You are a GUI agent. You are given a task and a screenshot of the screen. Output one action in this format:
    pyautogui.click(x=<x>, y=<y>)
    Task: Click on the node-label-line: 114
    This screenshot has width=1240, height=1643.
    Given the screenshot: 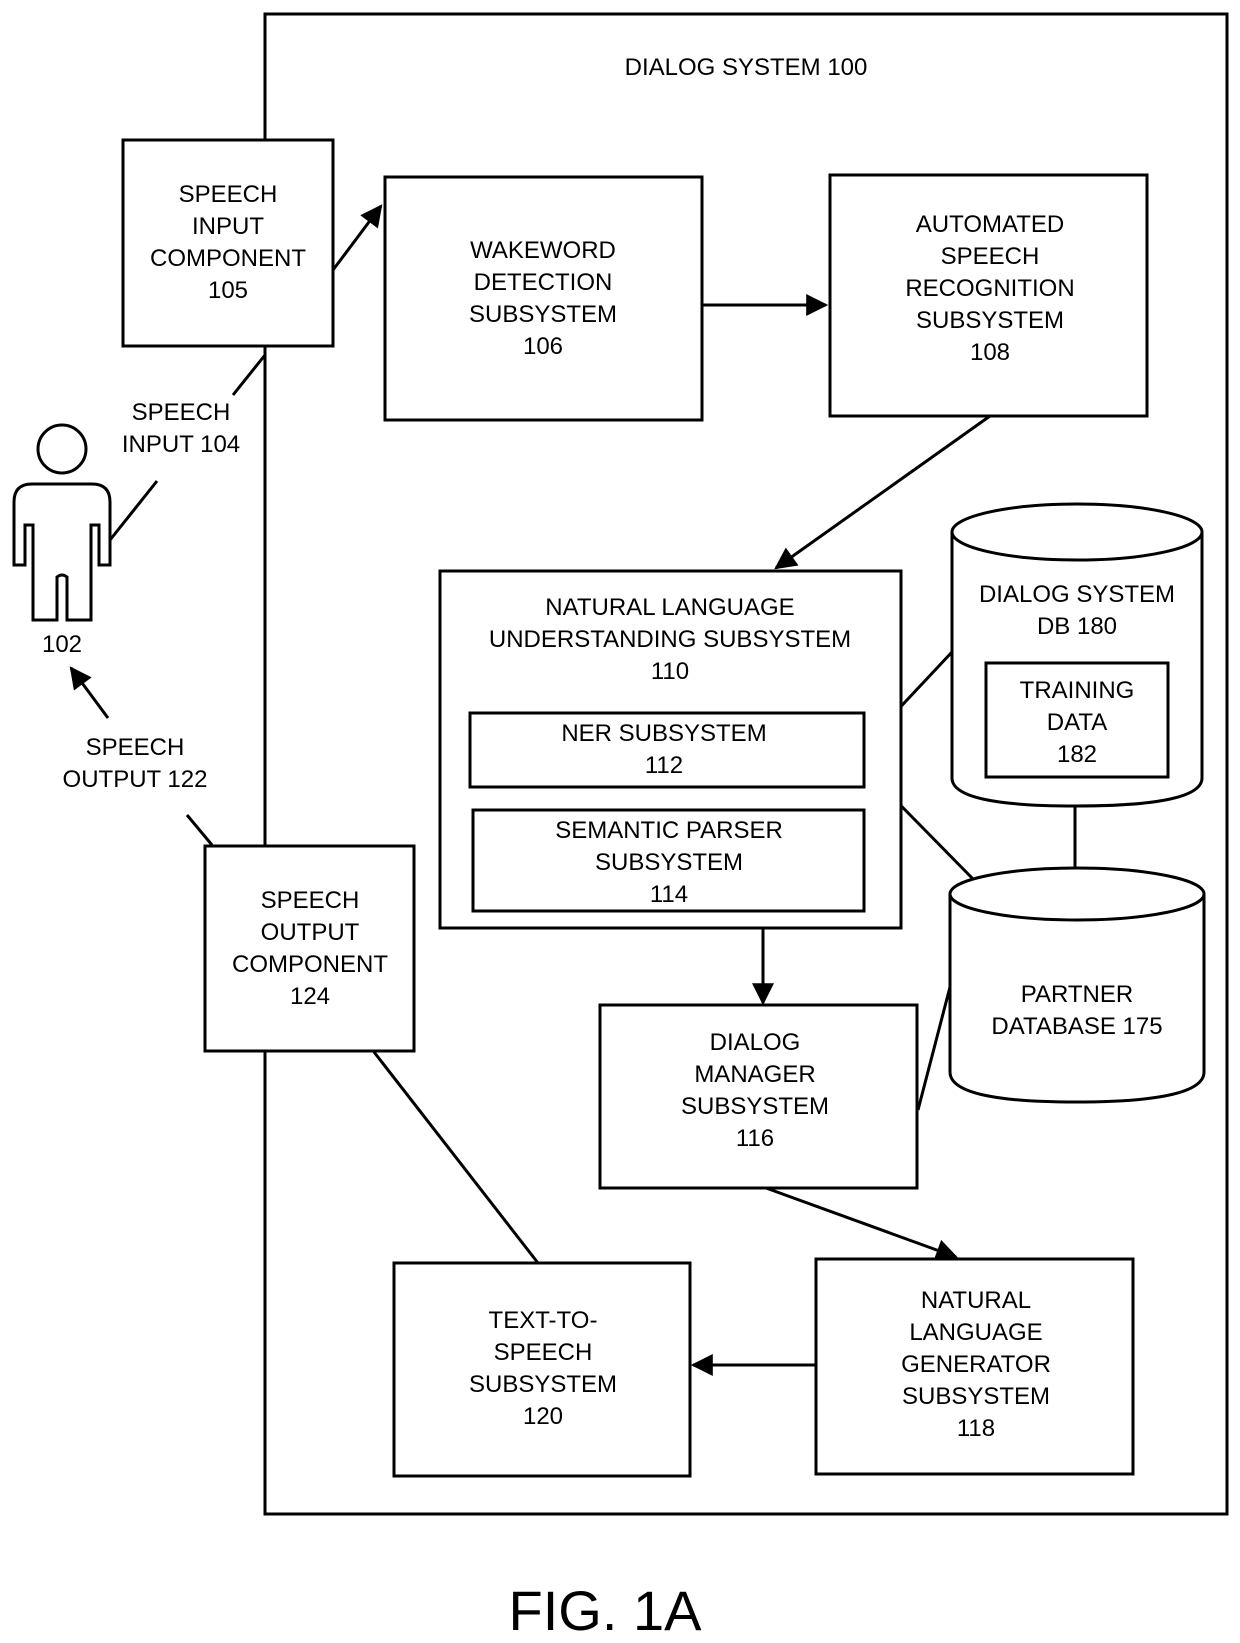 What is the action you would take?
    pyautogui.click(x=669, y=894)
    